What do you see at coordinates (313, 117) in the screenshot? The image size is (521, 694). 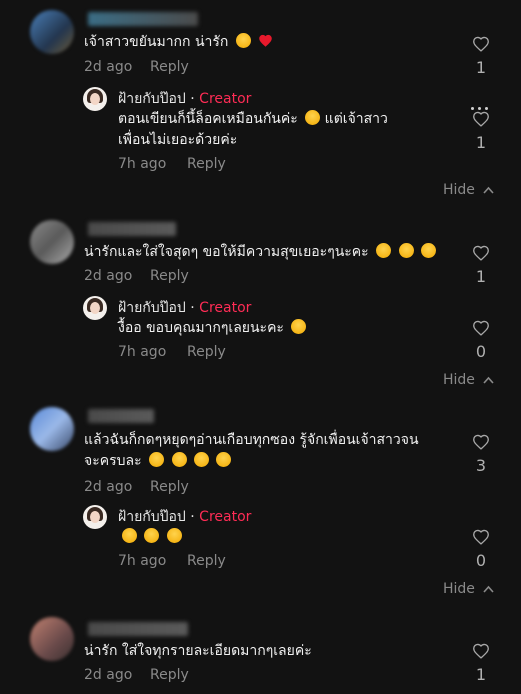 I see `grinning-sweat-emoji` at bounding box center [313, 117].